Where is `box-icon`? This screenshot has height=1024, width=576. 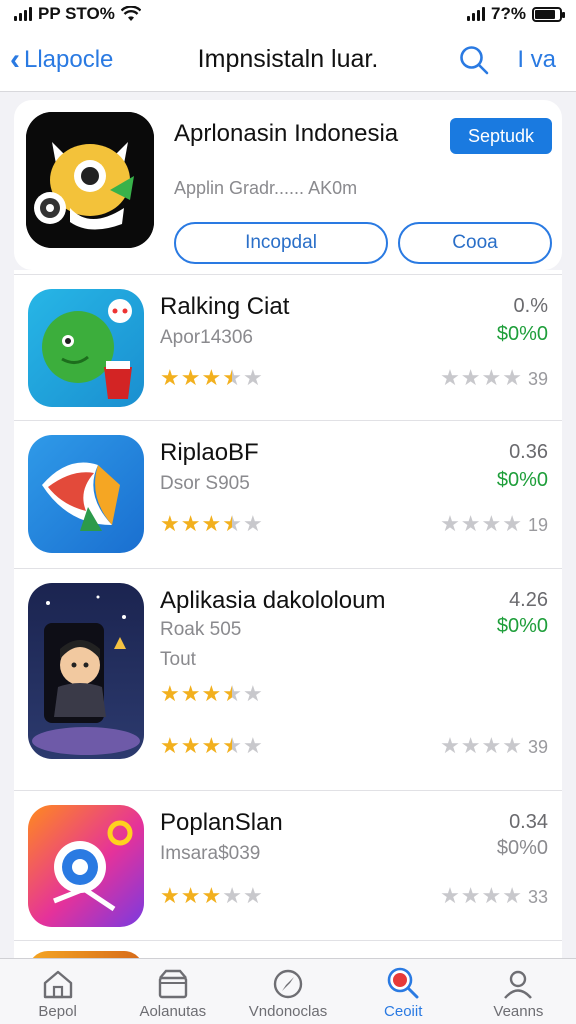 box-icon is located at coordinates (172, 984).